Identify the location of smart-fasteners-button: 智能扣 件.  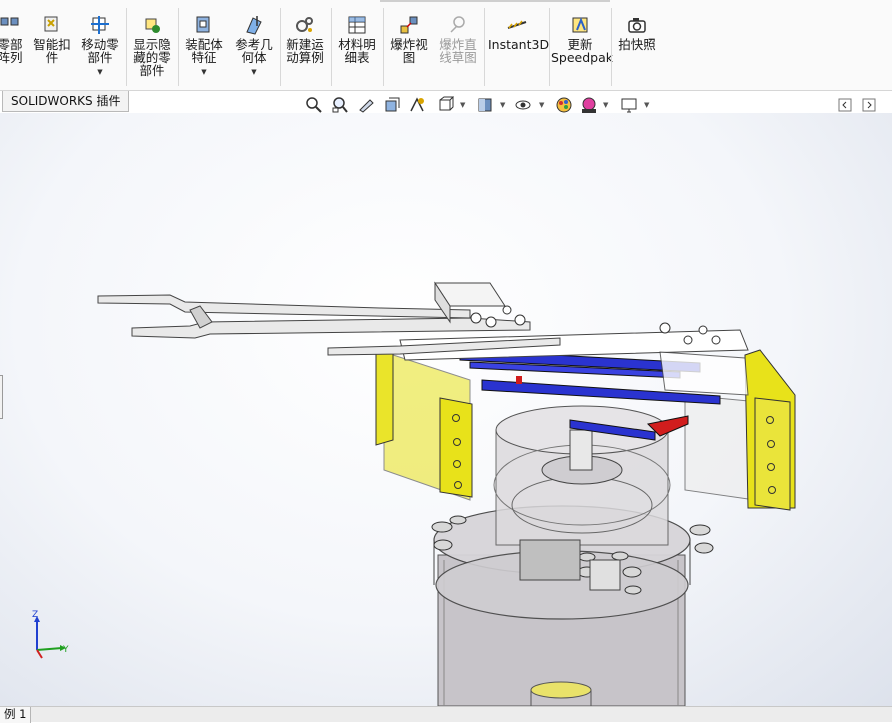
(52, 39).